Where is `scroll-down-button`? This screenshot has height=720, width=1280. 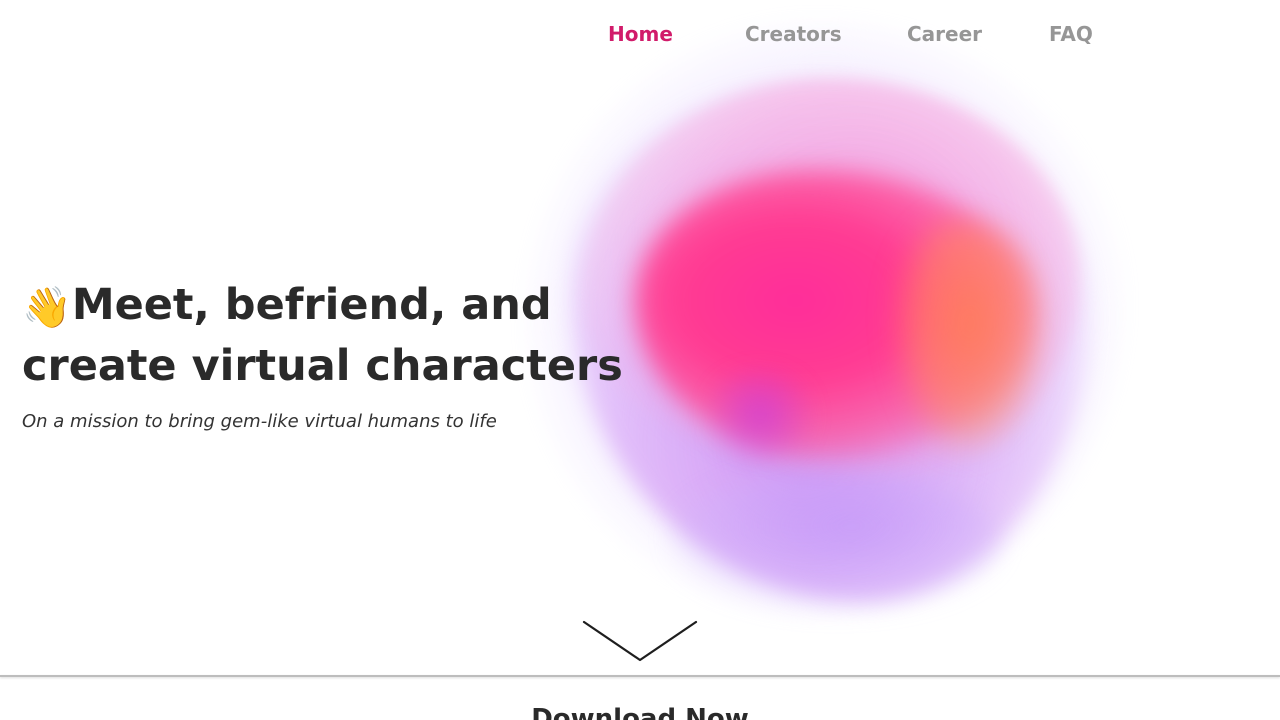 scroll-down-button is located at coordinates (640, 641).